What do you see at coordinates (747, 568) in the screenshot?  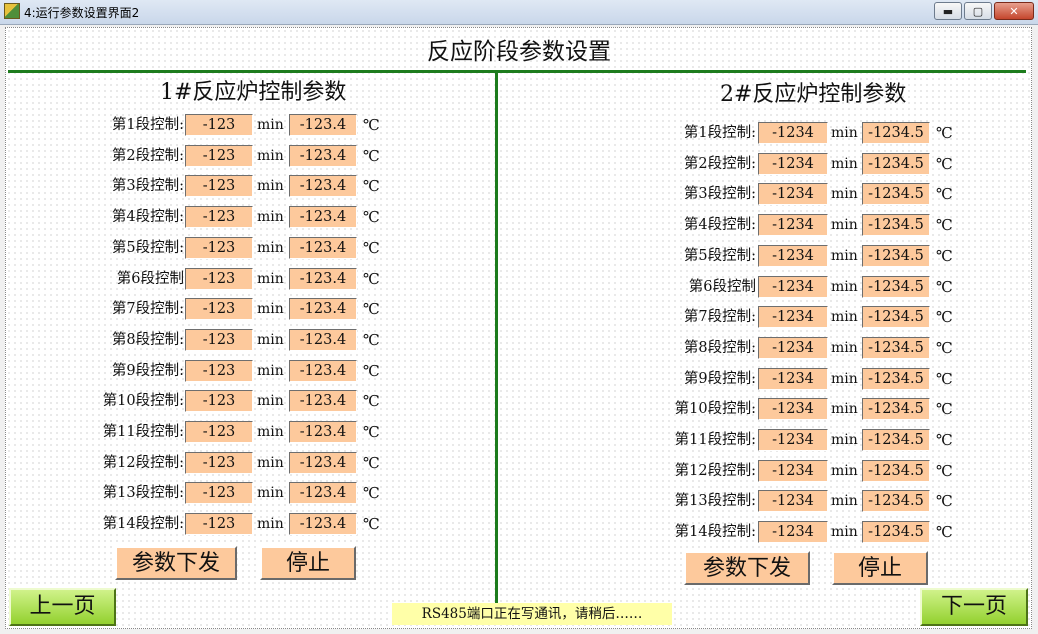 I see `right-send-button: 参数下发` at bounding box center [747, 568].